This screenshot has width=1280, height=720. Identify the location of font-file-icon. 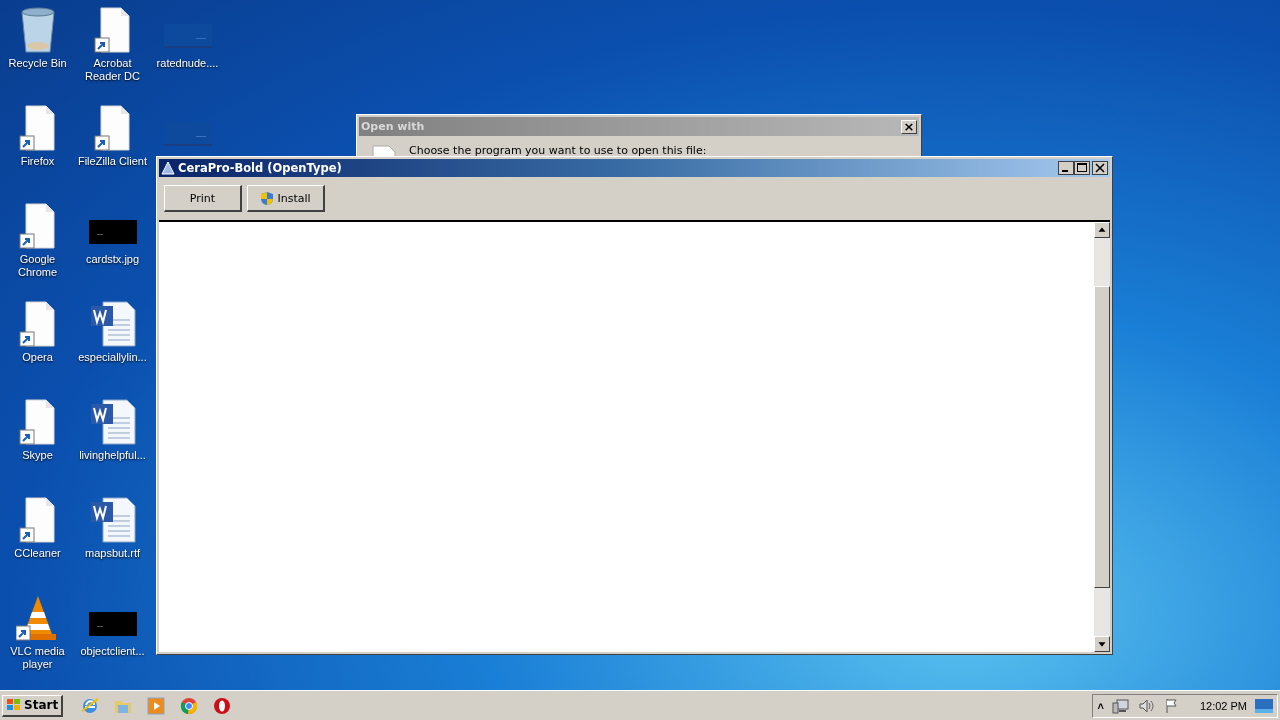
(168, 168).